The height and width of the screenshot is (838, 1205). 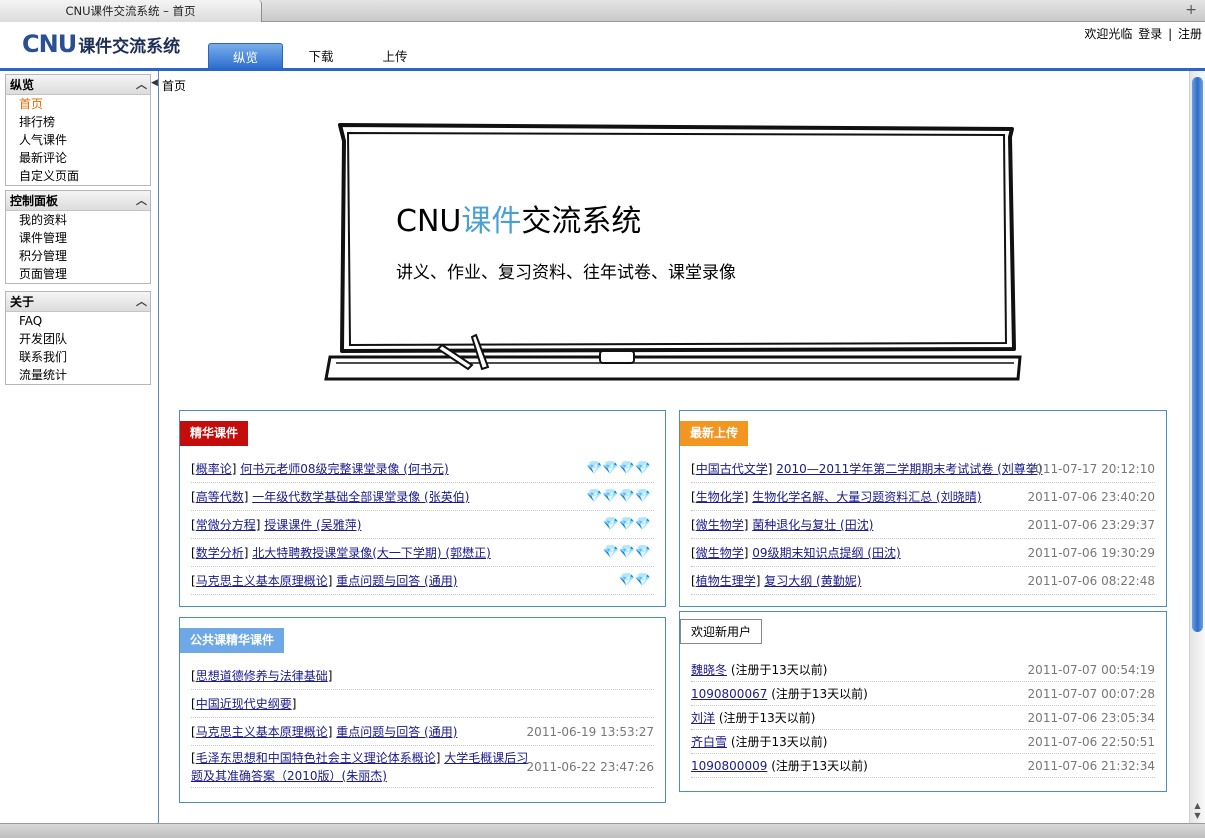 I want to click on new-tab-plus-icon: +, so click(x=1191, y=10).